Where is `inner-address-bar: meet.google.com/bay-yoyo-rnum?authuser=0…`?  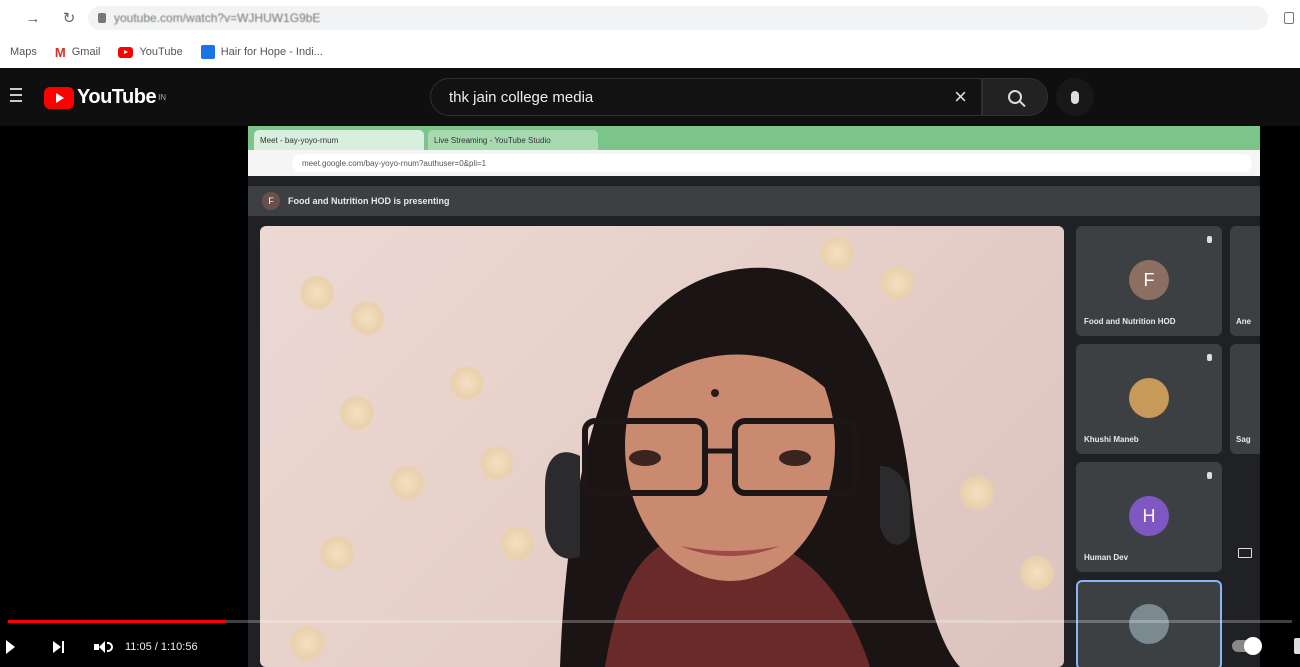
inner-address-bar: meet.google.com/bay-yoyo-rnum?authuser=0… is located at coordinates (754, 163).